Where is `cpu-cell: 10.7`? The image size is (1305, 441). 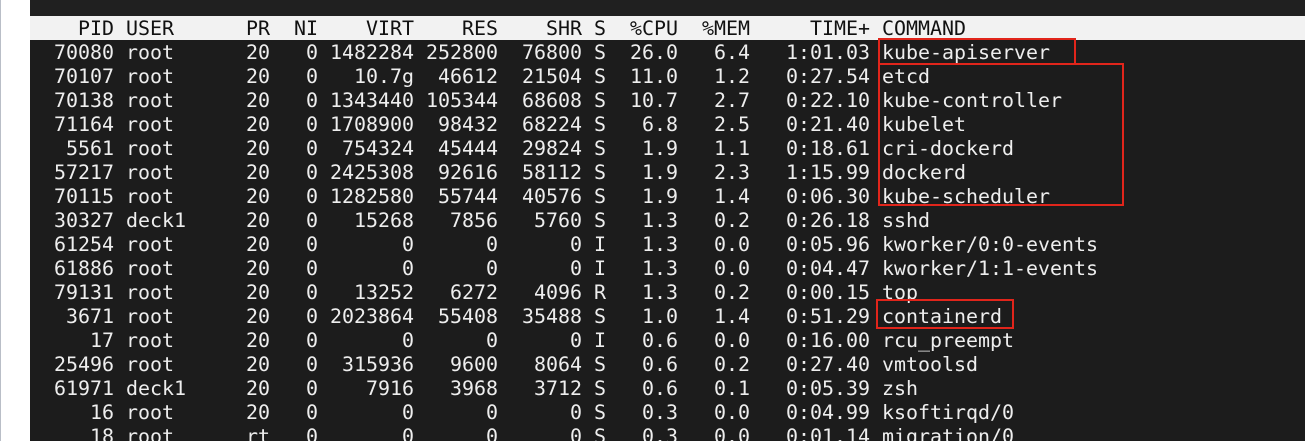 cpu-cell: 10.7 is located at coordinates (653, 100).